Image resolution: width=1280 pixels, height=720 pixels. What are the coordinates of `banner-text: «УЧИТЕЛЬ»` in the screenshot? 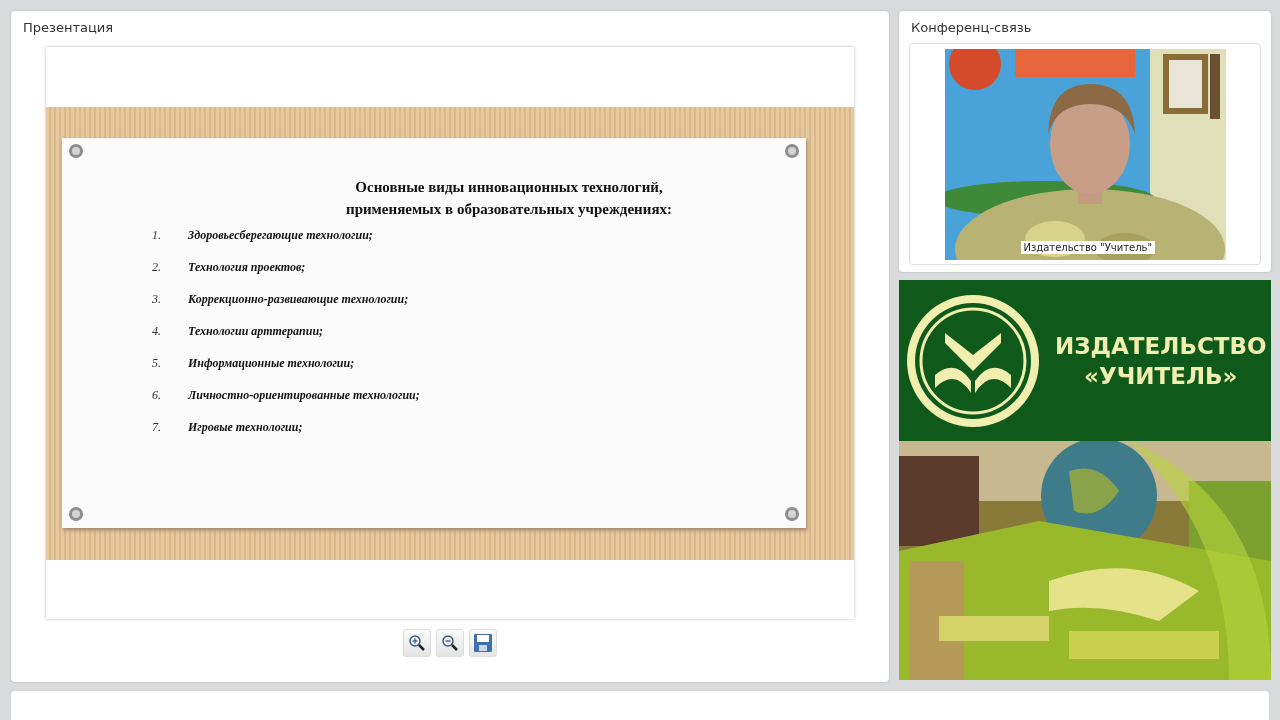 It's located at (1161, 376).